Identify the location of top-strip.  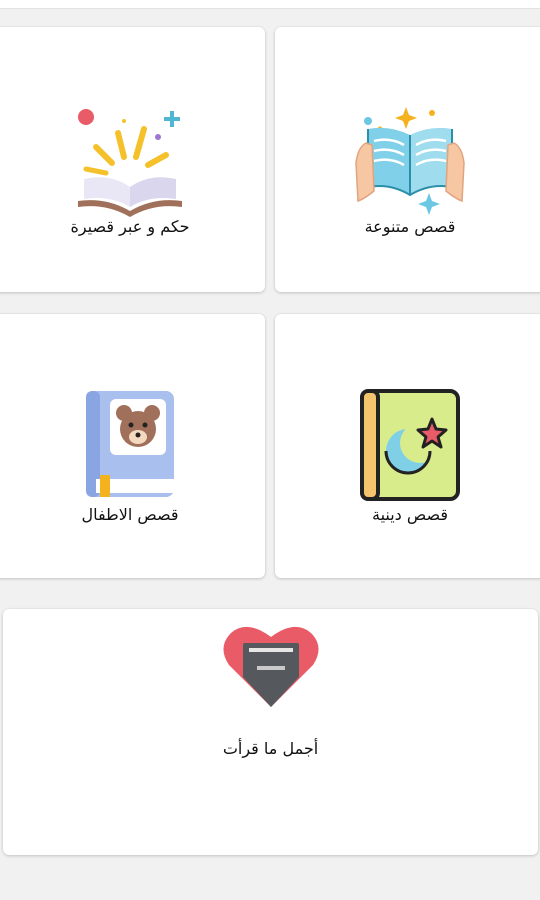
(270, 4).